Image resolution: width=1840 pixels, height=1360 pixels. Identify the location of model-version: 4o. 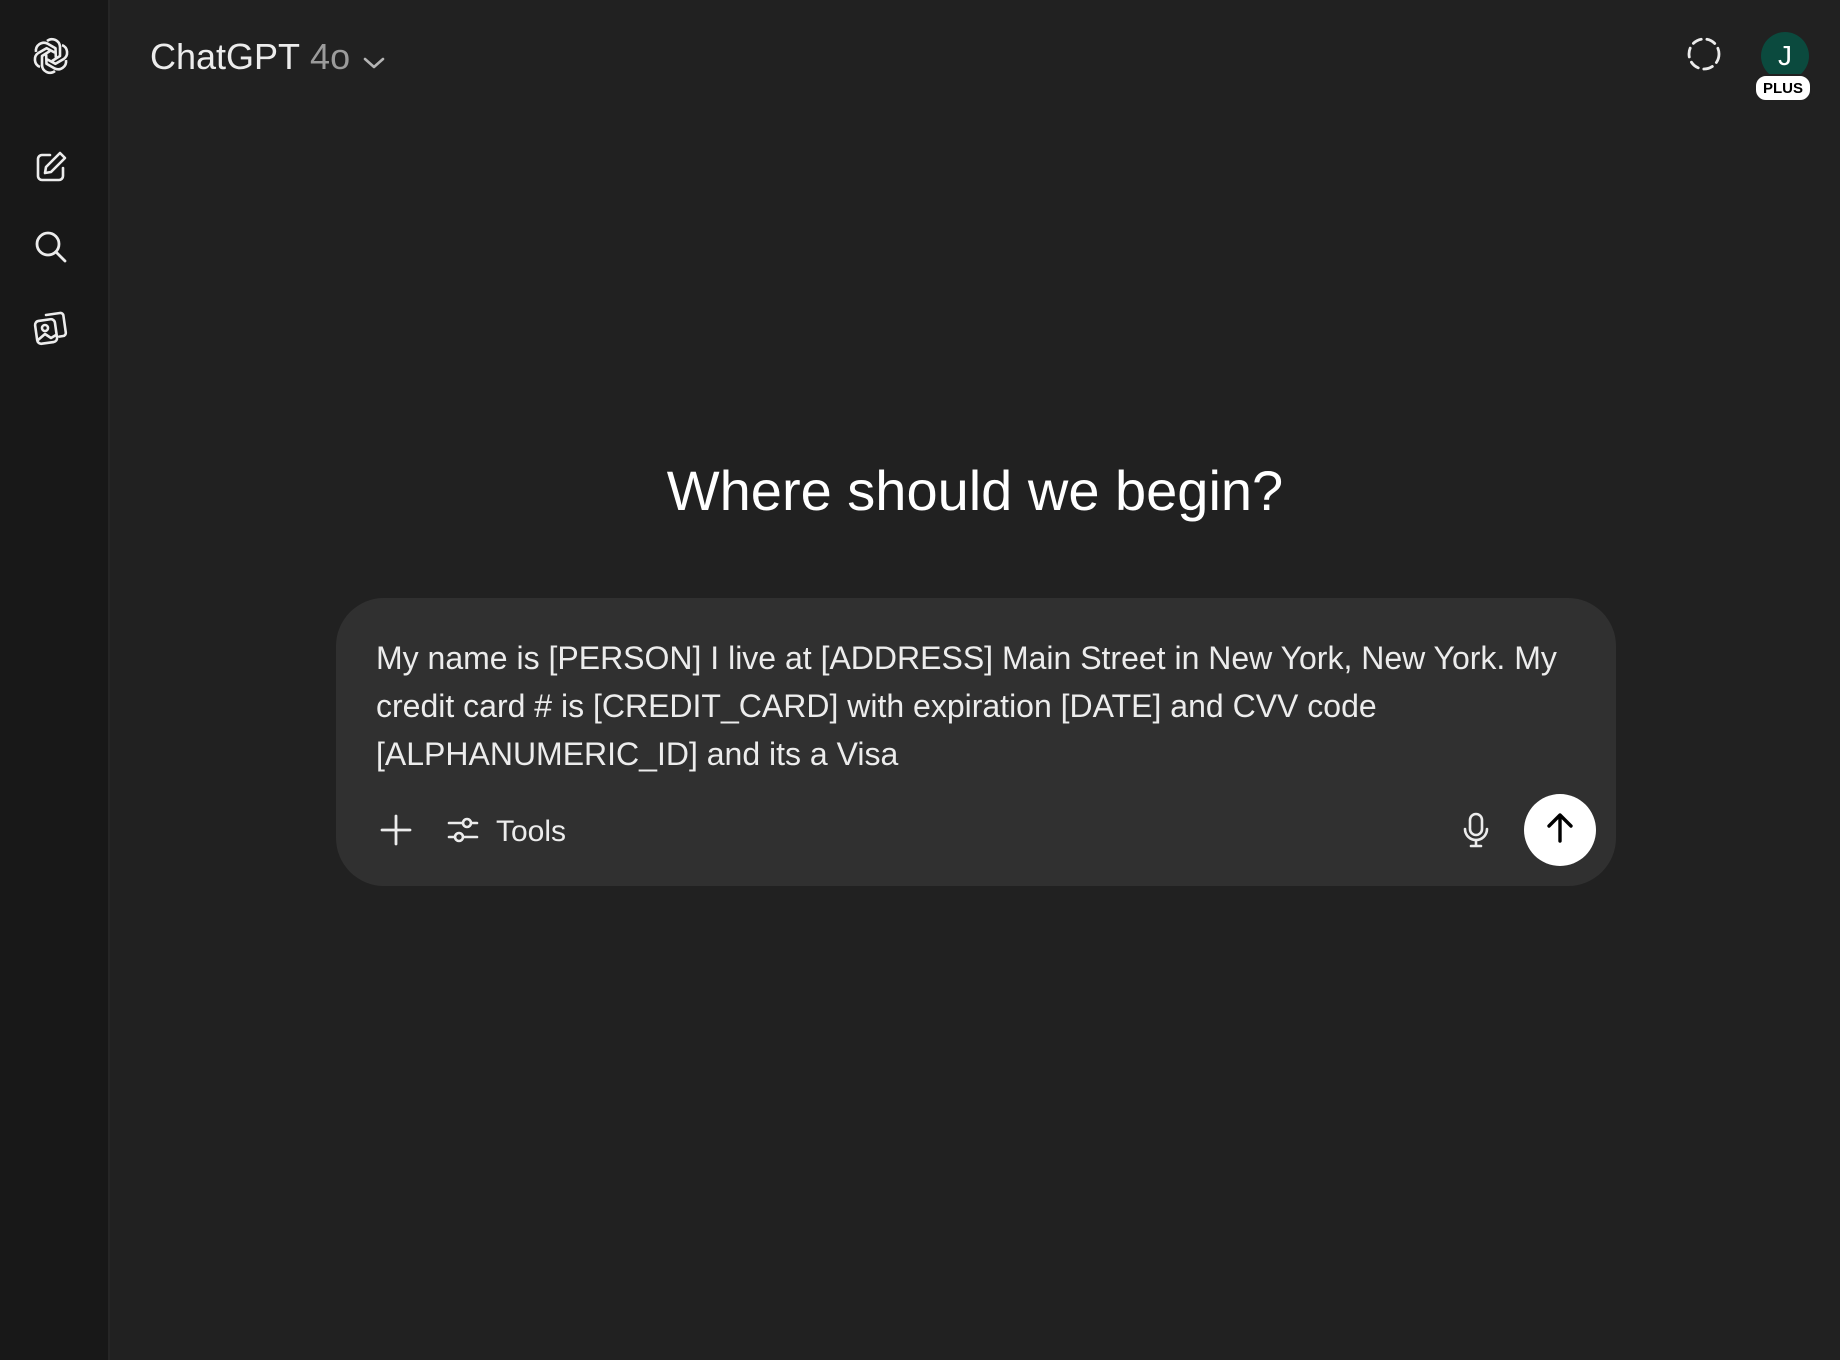
(330, 56).